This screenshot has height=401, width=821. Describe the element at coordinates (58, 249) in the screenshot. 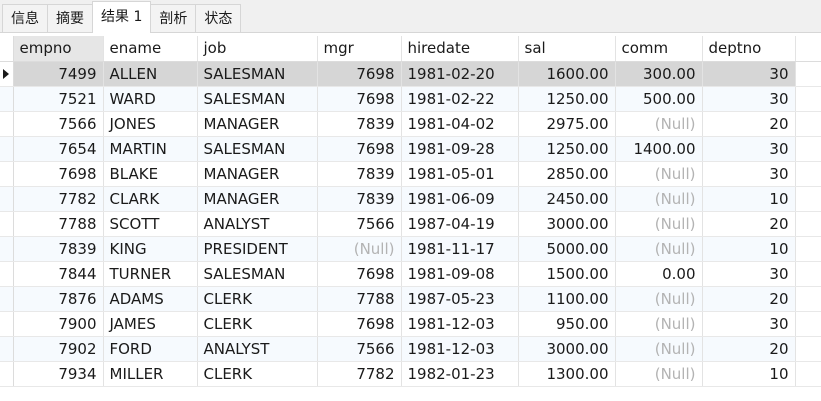

I see `cell-empno: 7839` at that location.